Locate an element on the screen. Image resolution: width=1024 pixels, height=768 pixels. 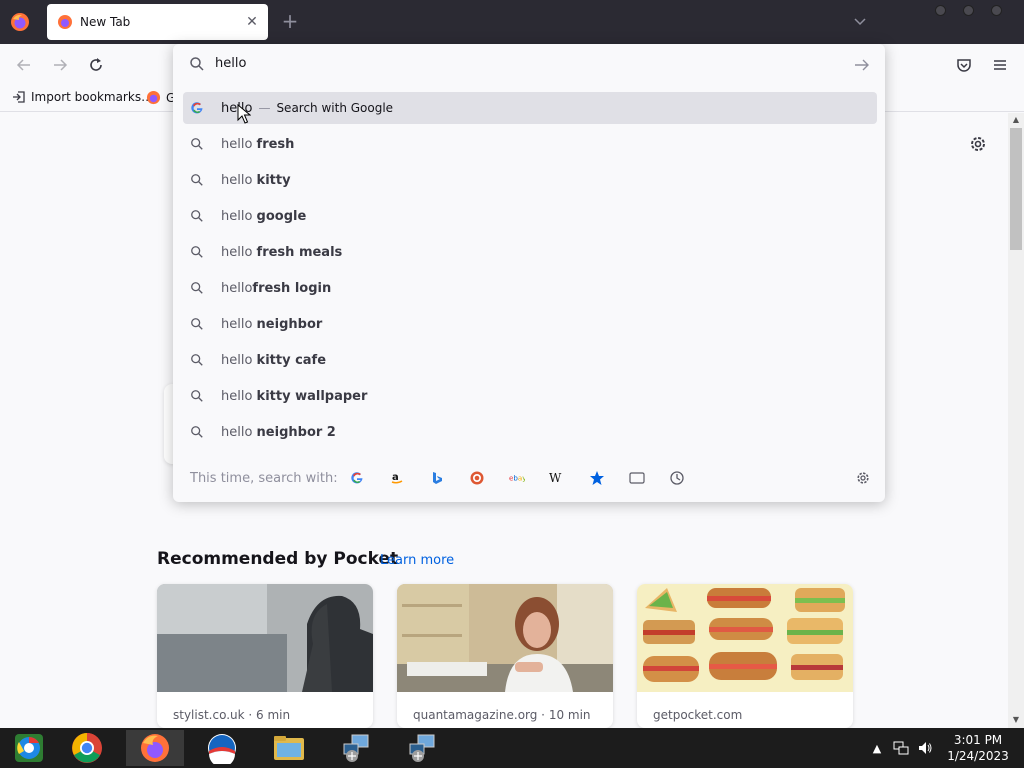
suggestion-text: hello fresh meals is located at coordinates (282, 252).